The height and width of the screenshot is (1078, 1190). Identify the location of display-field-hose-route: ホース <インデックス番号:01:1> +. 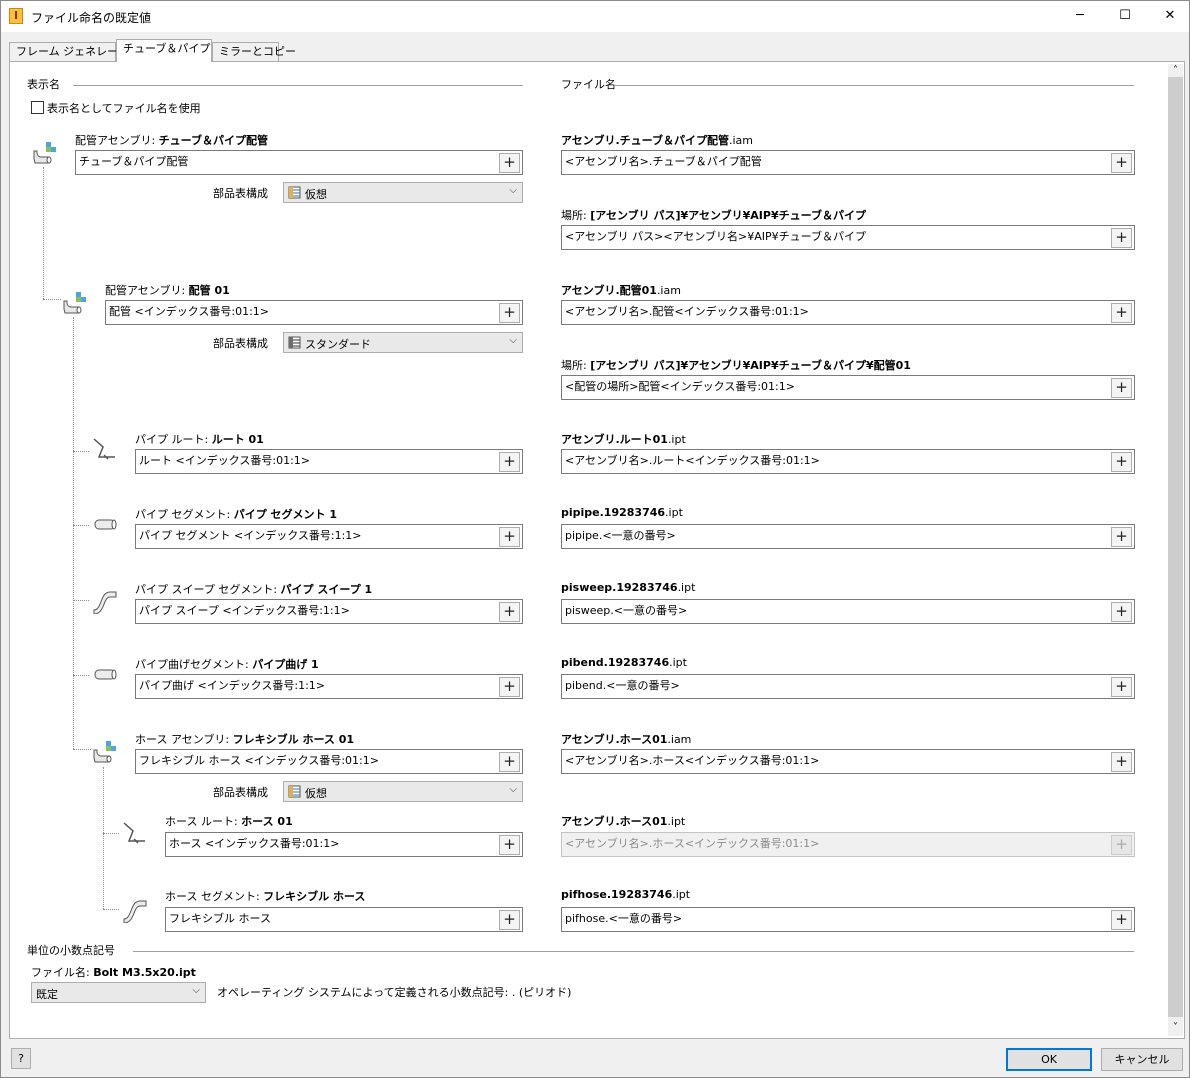
(344, 844).